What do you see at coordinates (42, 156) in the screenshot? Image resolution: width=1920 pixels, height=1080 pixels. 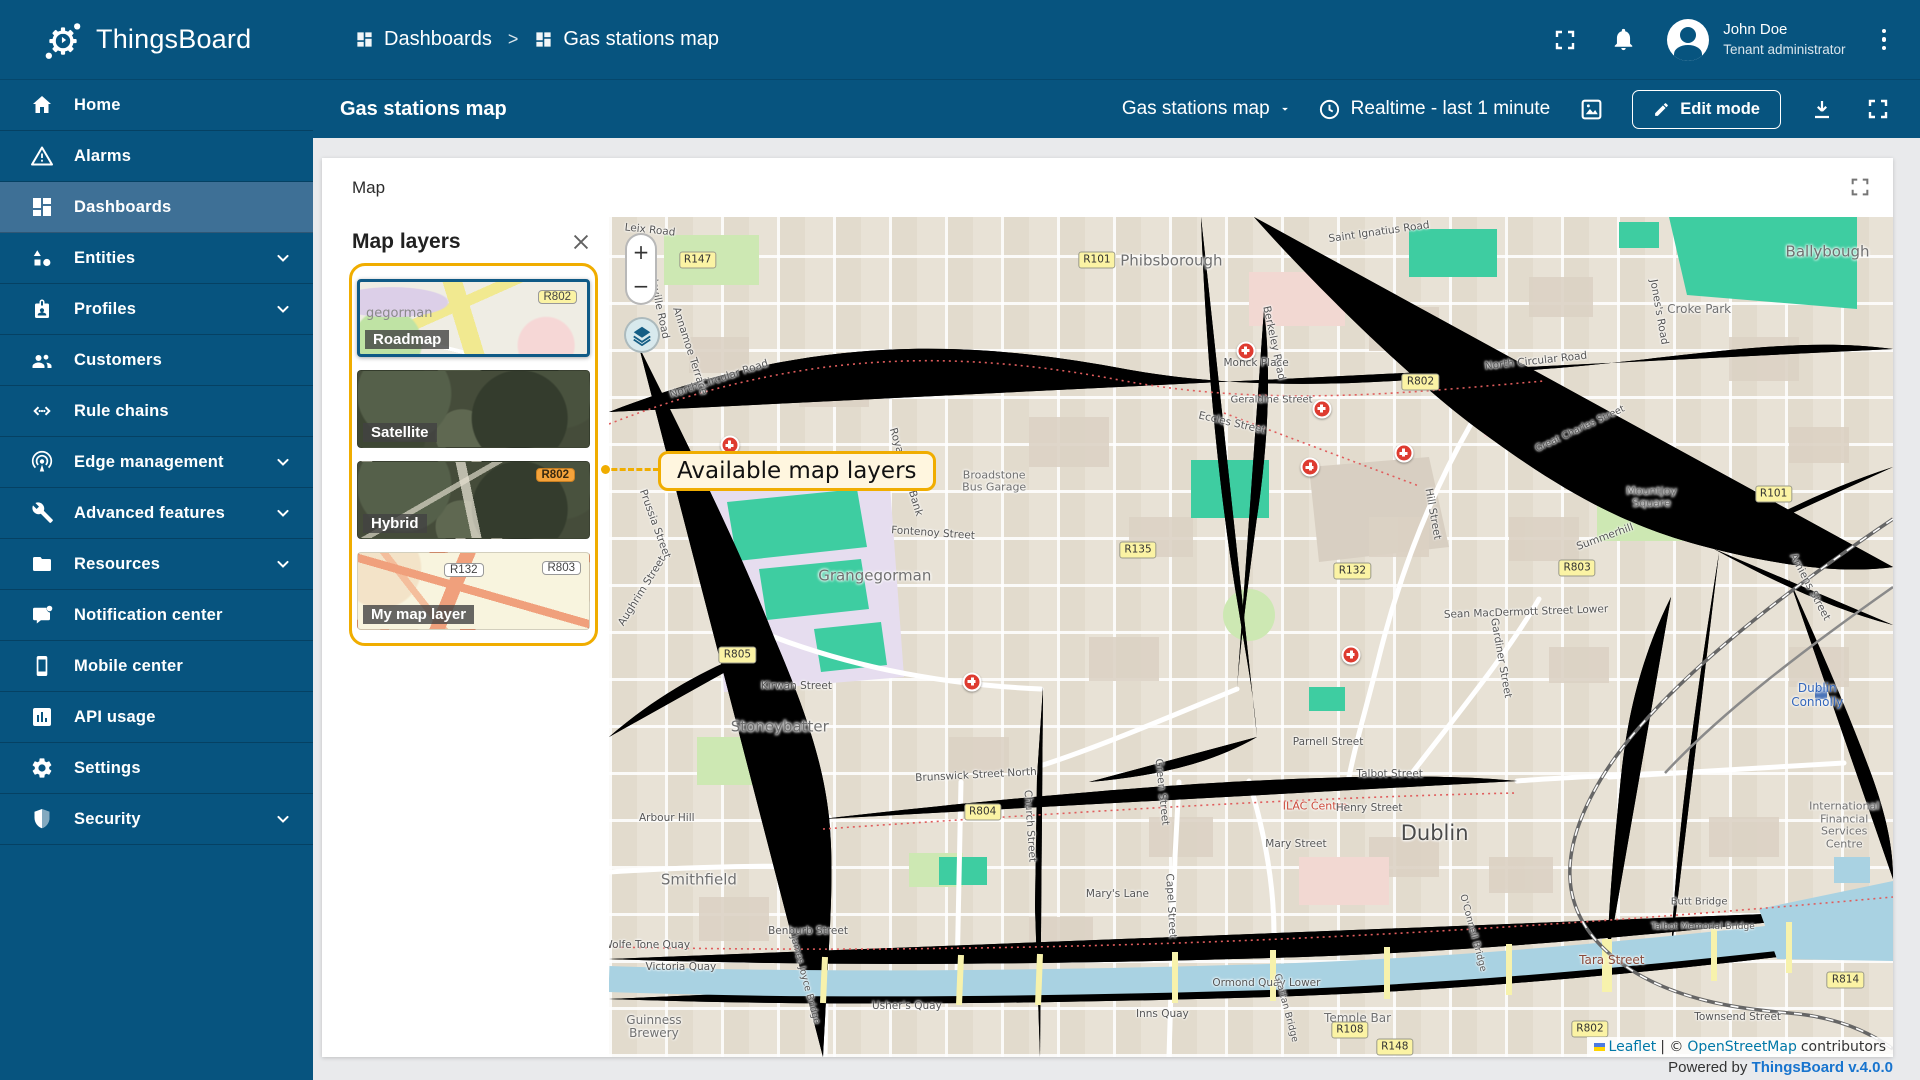 I see `warning-icon` at bounding box center [42, 156].